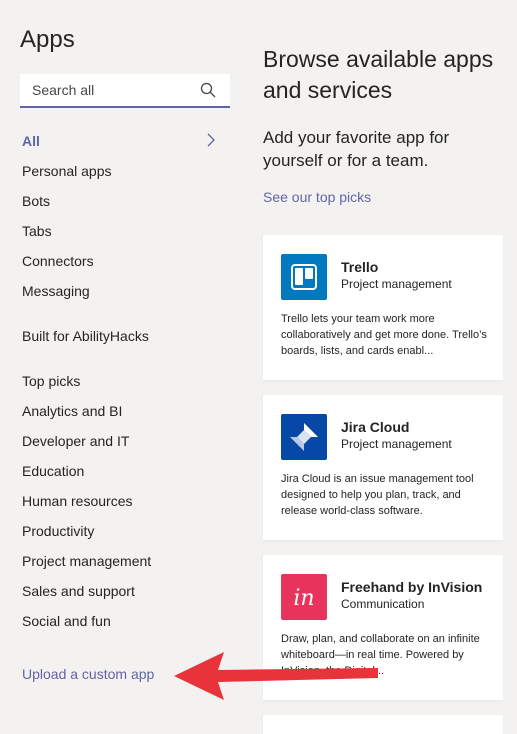 Image resolution: width=517 pixels, height=734 pixels. What do you see at coordinates (375, 427) in the screenshot?
I see `app-name: Jira Cloud` at bounding box center [375, 427].